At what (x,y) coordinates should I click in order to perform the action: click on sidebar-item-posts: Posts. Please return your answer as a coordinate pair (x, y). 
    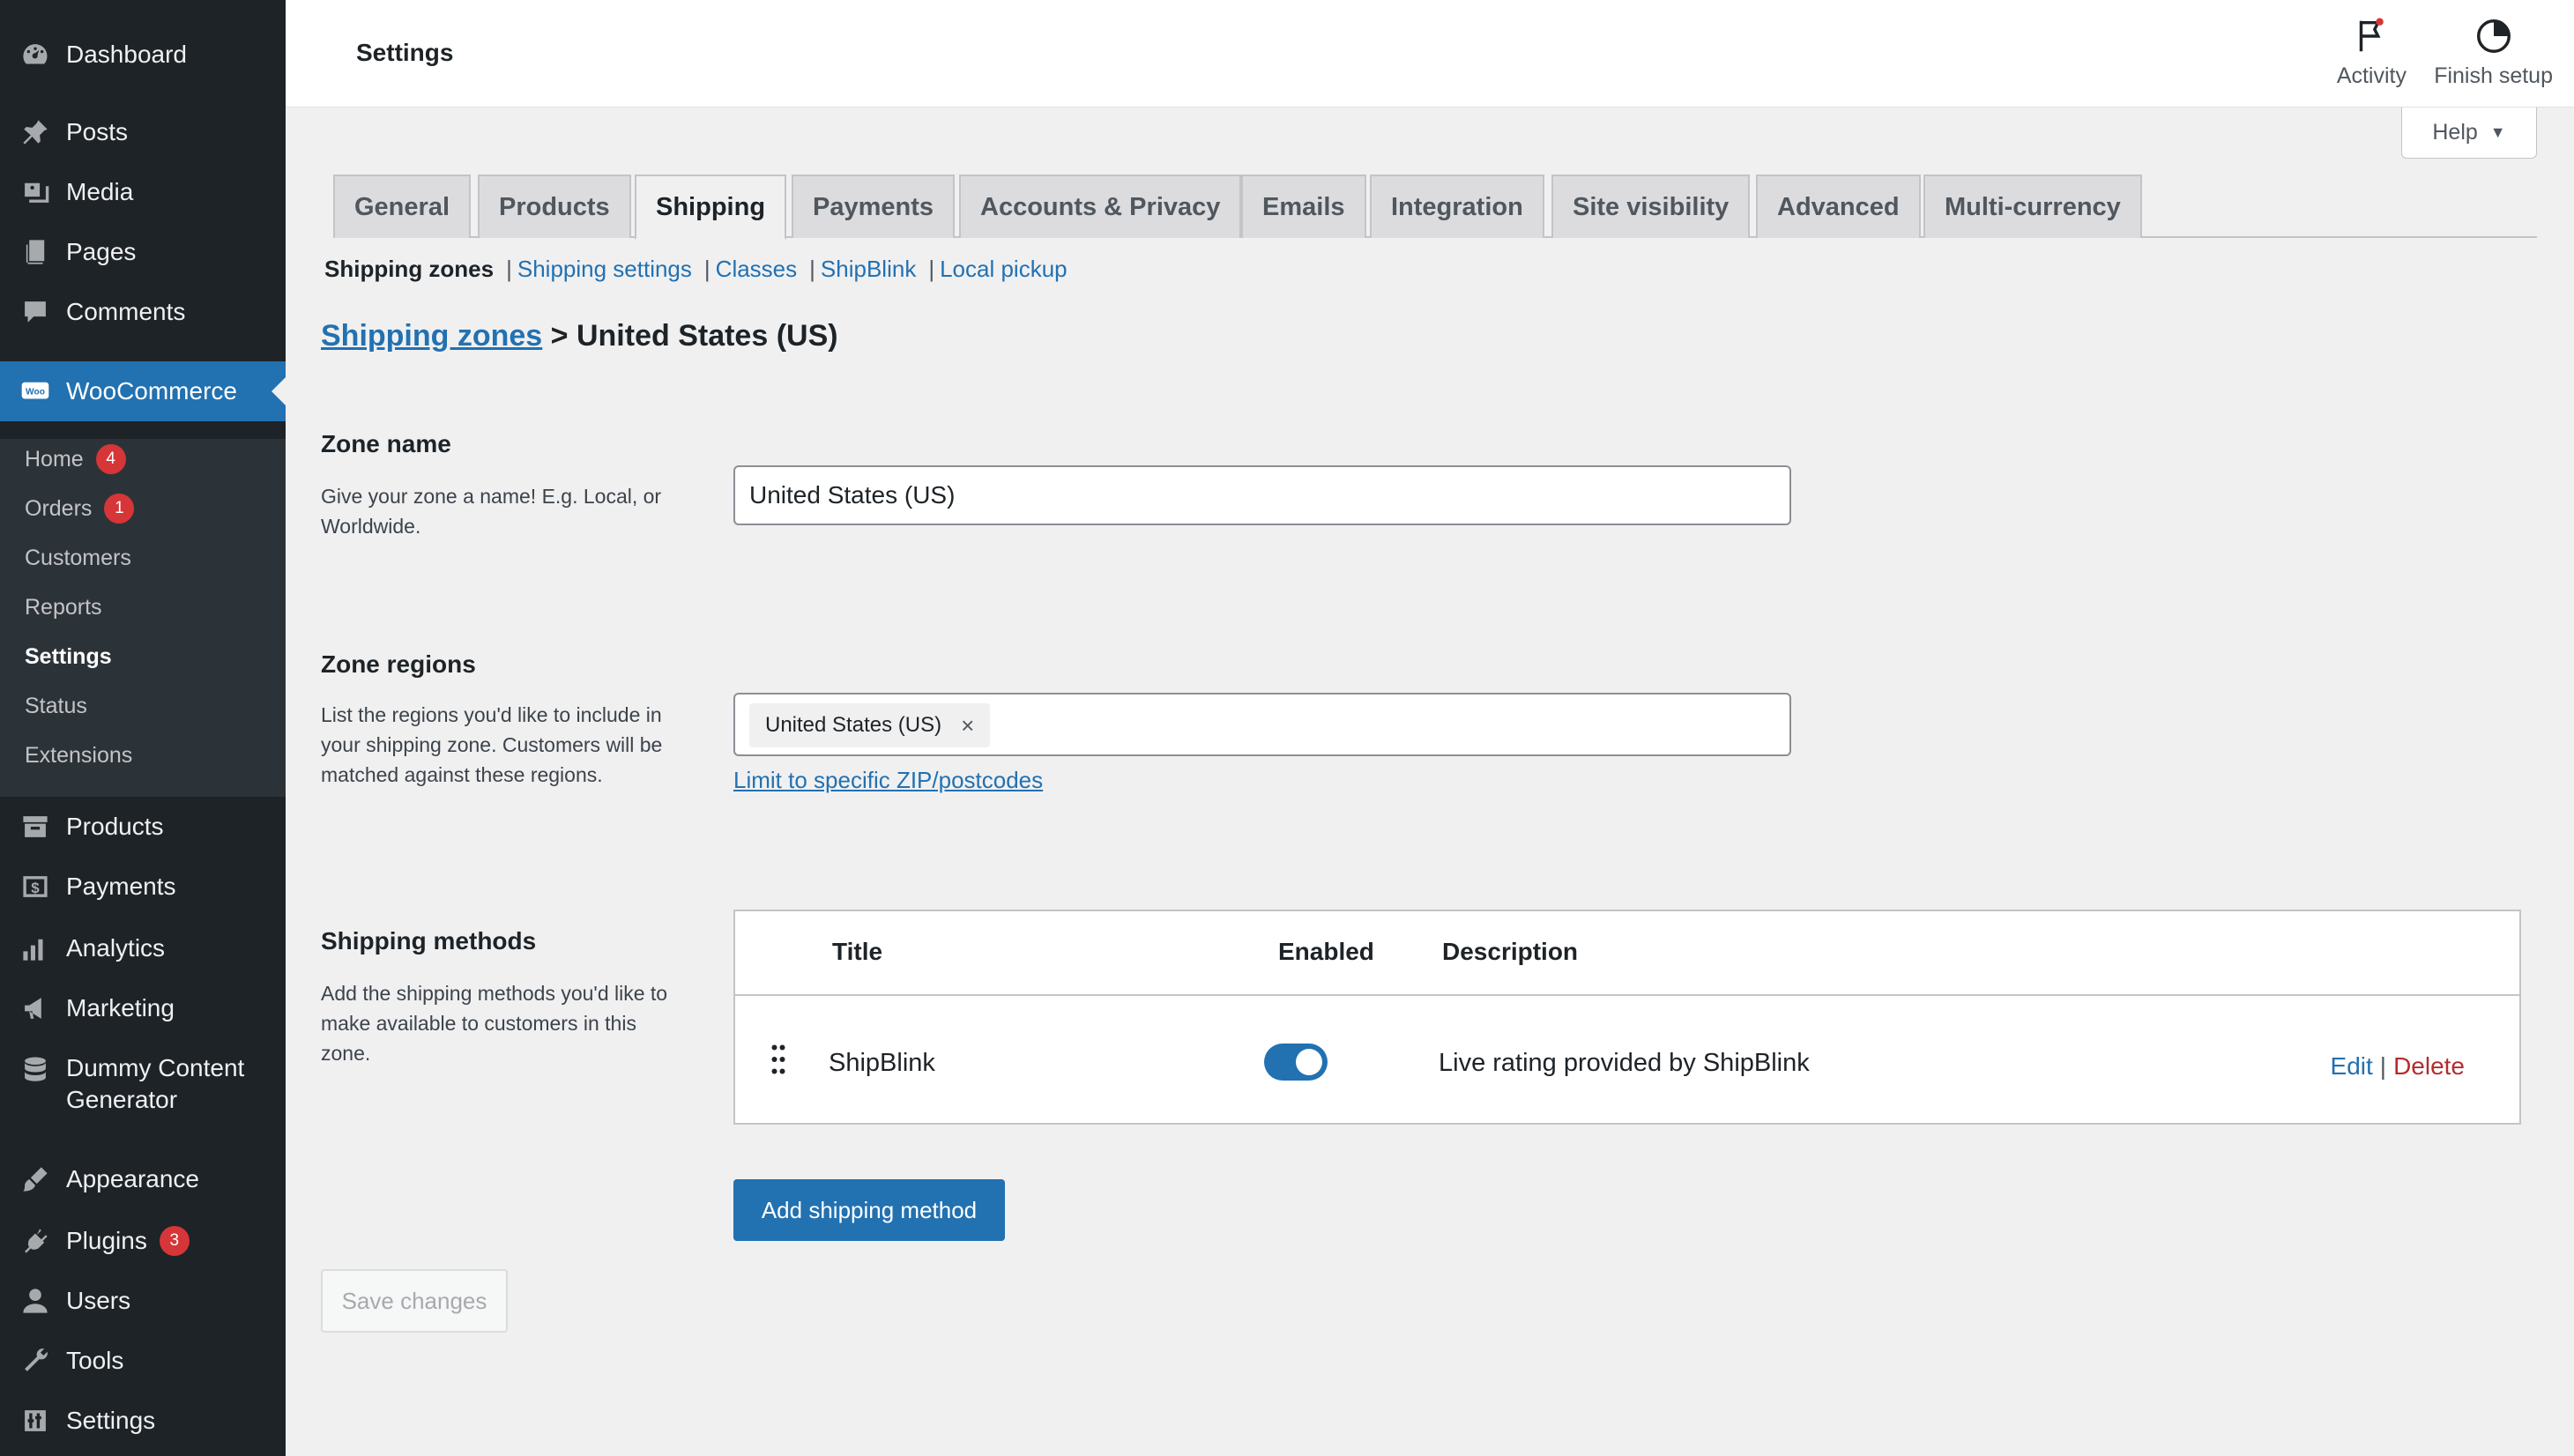
    Looking at the image, I should click on (143, 132).